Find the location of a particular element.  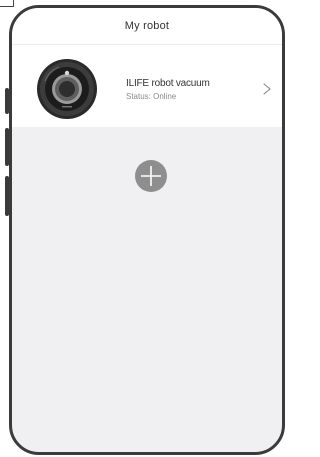

device-status: Status: Online is located at coordinates (151, 96).